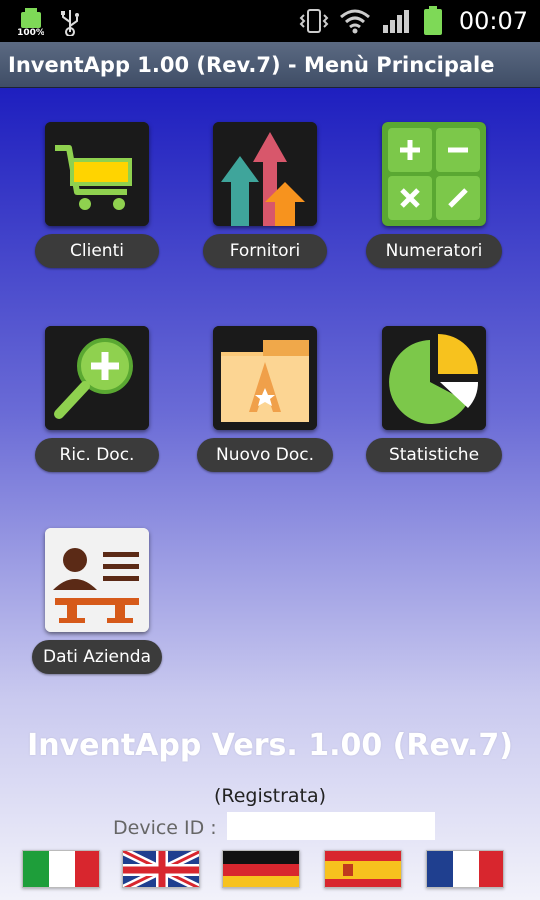  I want to click on clock: 00:07, so click(493, 21).